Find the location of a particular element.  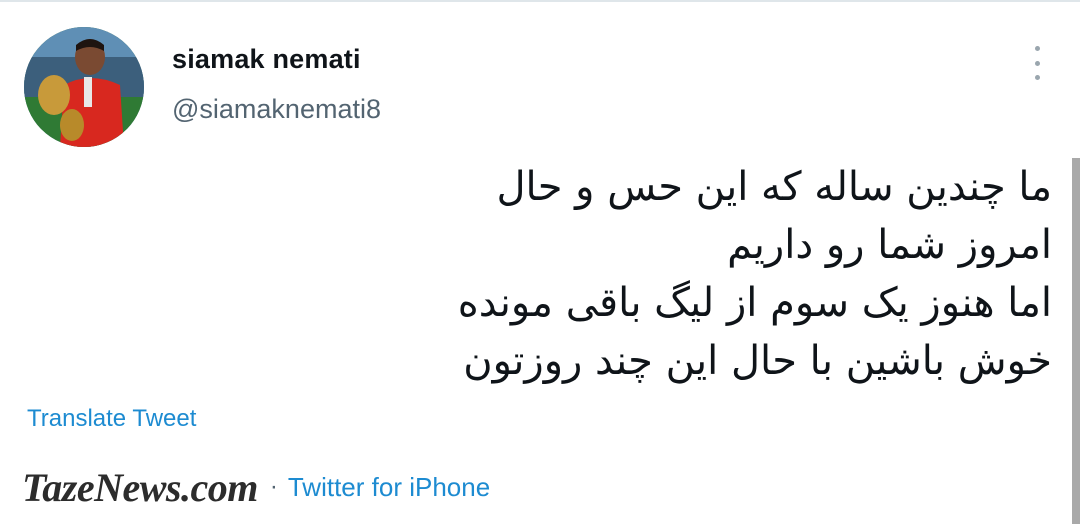

author-name: siamak nemati is located at coordinates (266, 59).